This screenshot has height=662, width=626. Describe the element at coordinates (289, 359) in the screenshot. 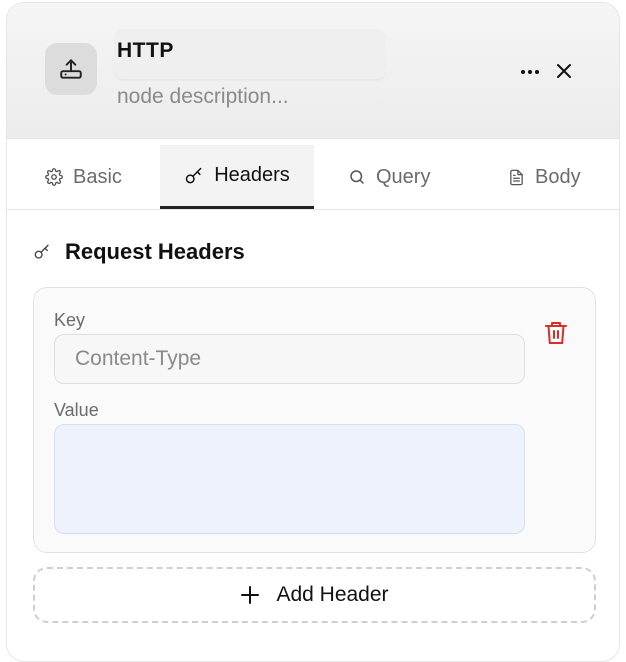

I see `key-input: Content-Type` at that location.